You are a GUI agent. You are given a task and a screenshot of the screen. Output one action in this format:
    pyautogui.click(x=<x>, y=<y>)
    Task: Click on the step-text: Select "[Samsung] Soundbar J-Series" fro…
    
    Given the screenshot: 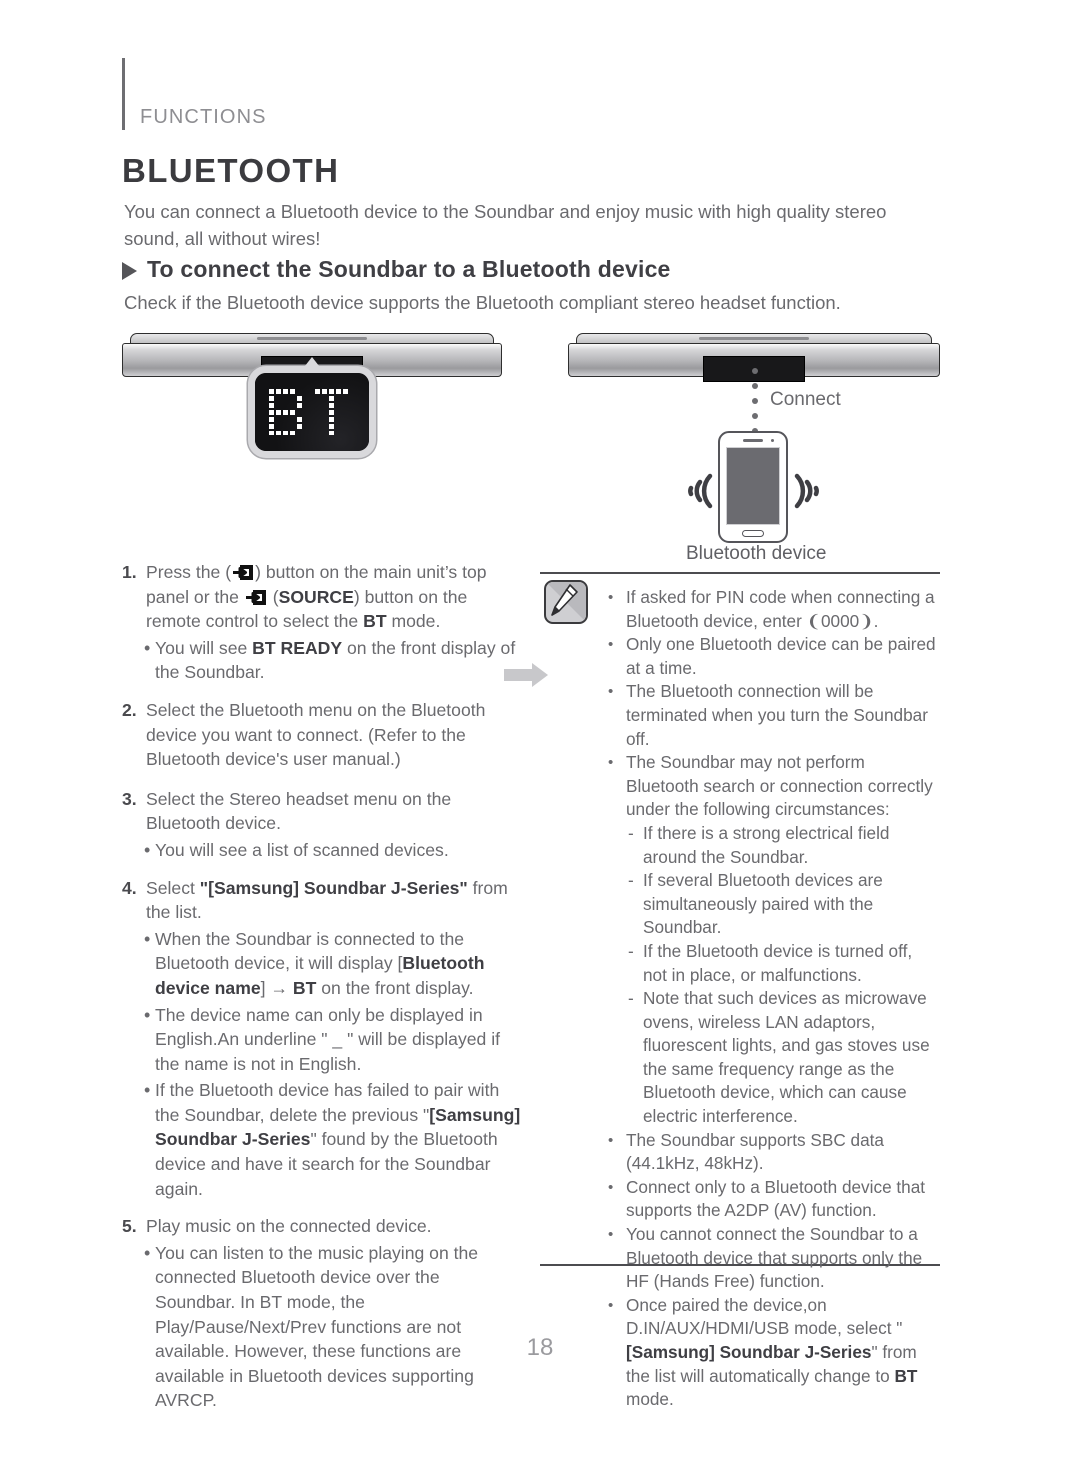 What is the action you would take?
    pyautogui.click(x=327, y=900)
    